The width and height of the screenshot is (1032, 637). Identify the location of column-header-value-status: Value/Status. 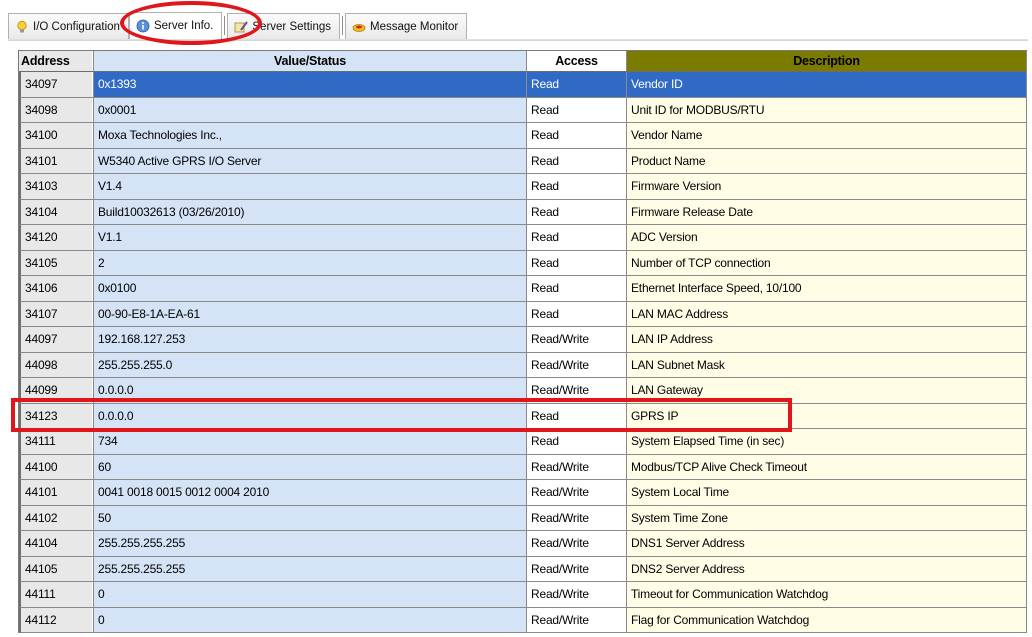
(310, 61).